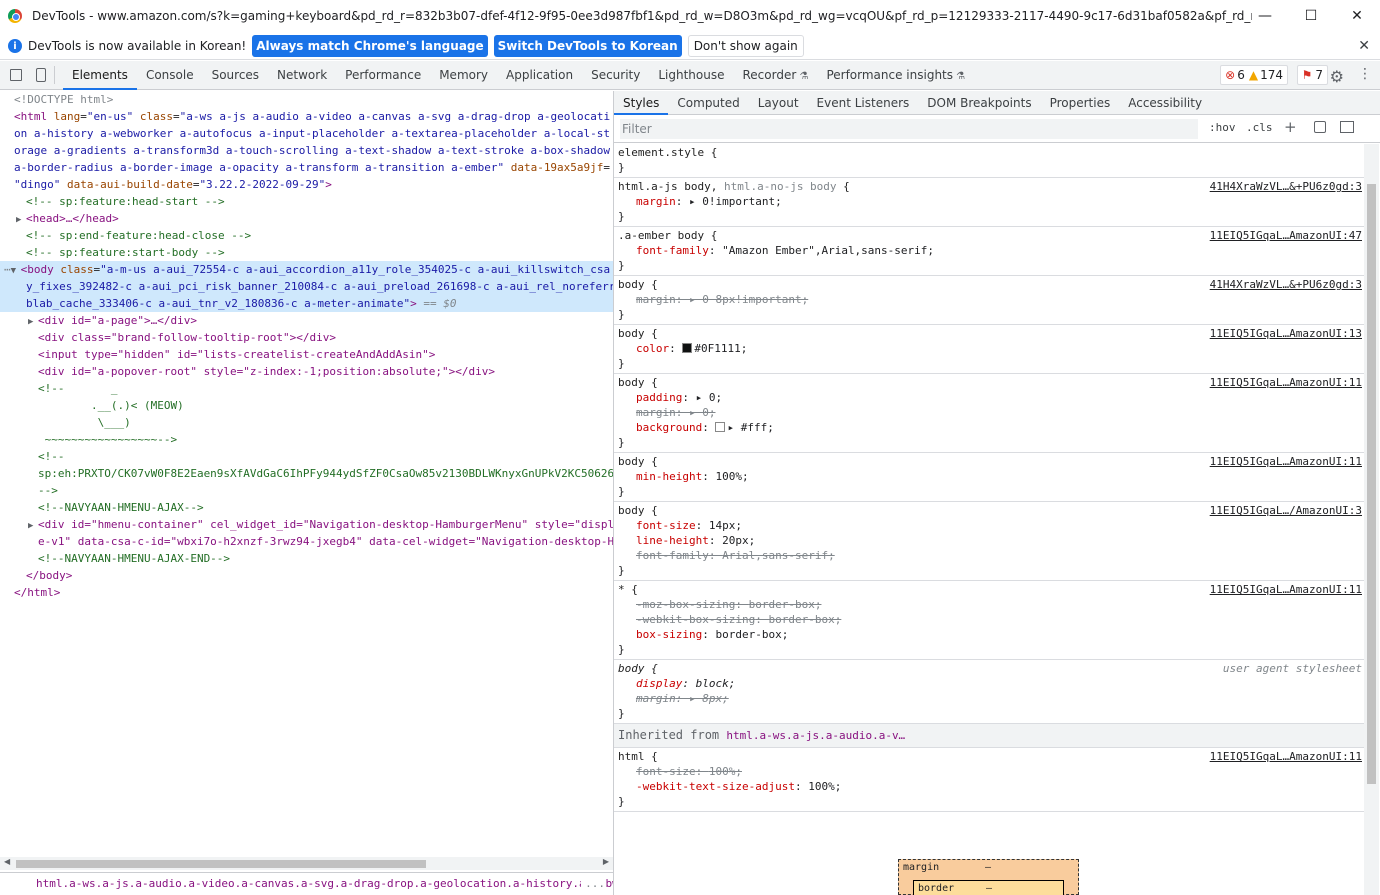  What do you see at coordinates (659, 683) in the screenshot?
I see `property-name: display` at bounding box center [659, 683].